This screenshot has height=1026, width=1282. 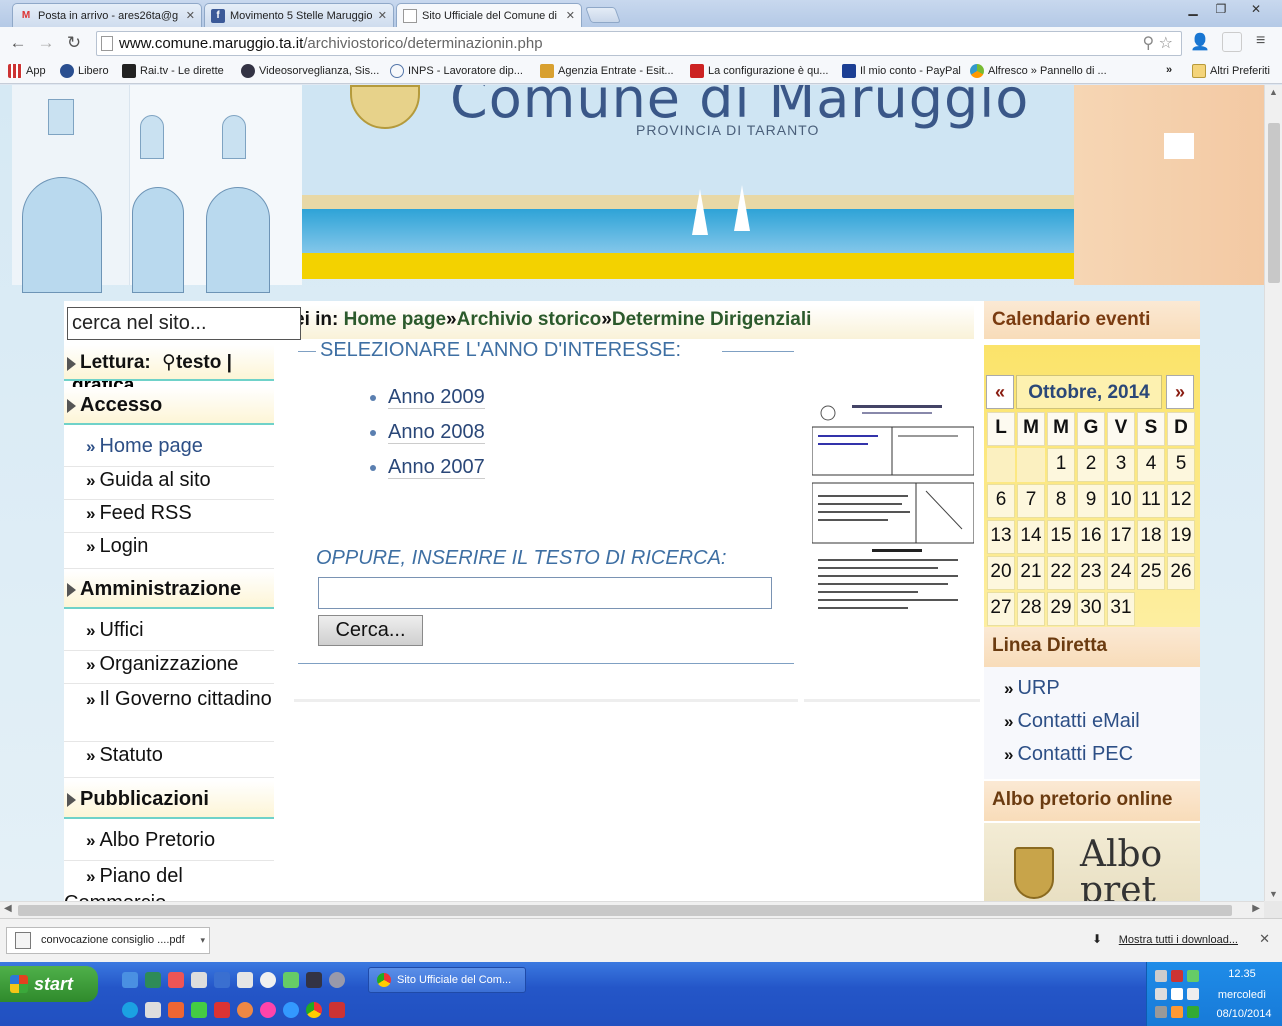 What do you see at coordinates (1260, 41) in the screenshot?
I see `menu-icon: ≡` at bounding box center [1260, 41].